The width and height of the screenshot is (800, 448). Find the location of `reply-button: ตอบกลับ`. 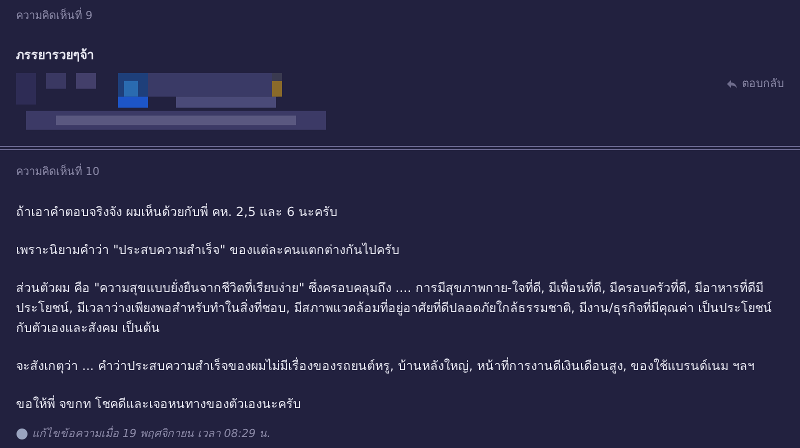

reply-button: ตอบกลับ is located at coordinates (755, 84).